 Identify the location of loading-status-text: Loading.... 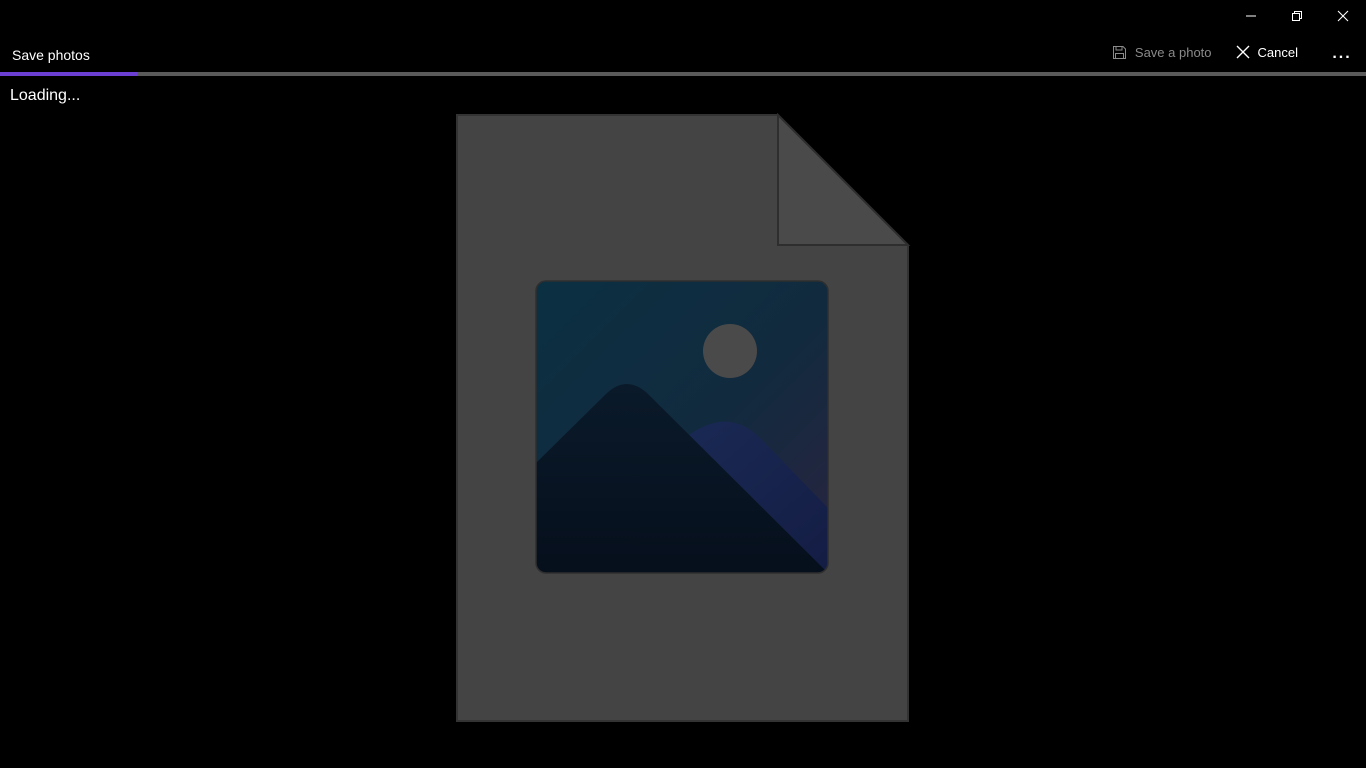
(45, 95).